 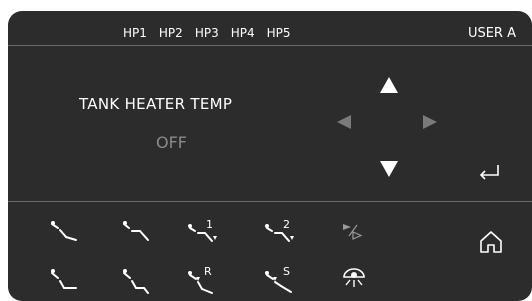 What do you see at coordinates (156, 104) in the screenshot?
I see `setting-title: TANK HEATER TEMP` at bounding box center [156, 104].